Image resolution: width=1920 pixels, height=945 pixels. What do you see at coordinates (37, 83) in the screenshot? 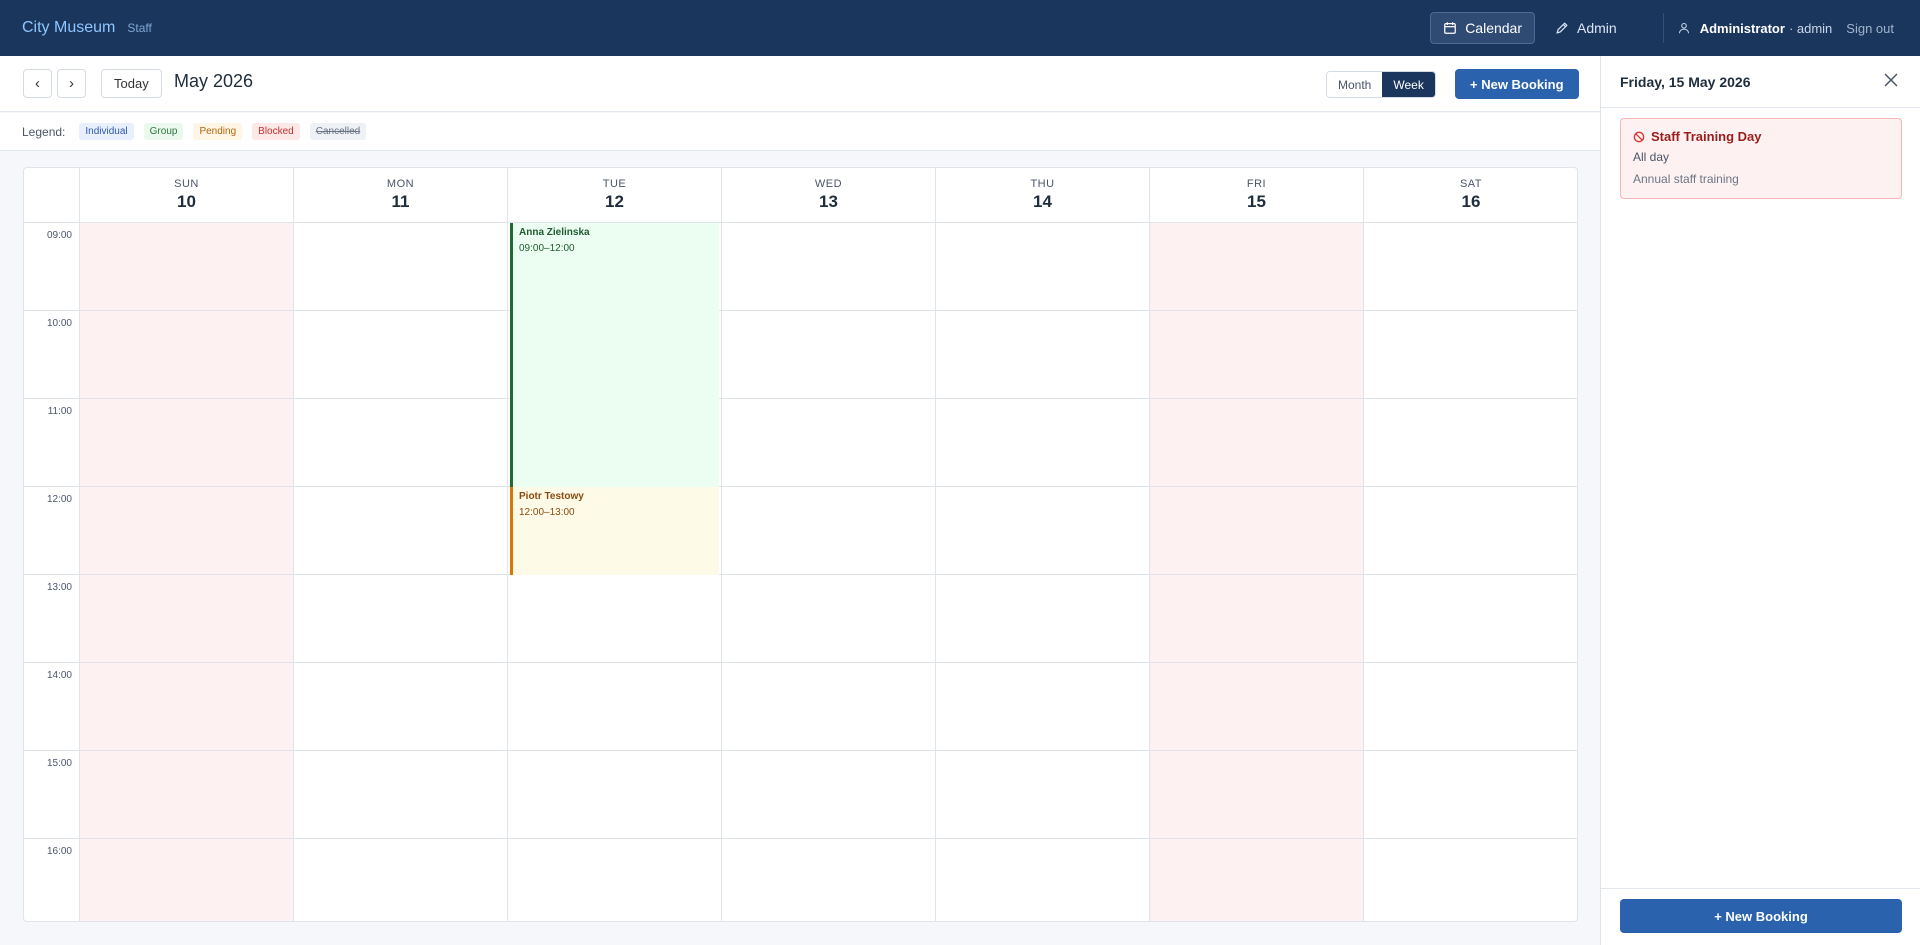
I see `prev-week-button: ‹` at bounding box center [37, 83].